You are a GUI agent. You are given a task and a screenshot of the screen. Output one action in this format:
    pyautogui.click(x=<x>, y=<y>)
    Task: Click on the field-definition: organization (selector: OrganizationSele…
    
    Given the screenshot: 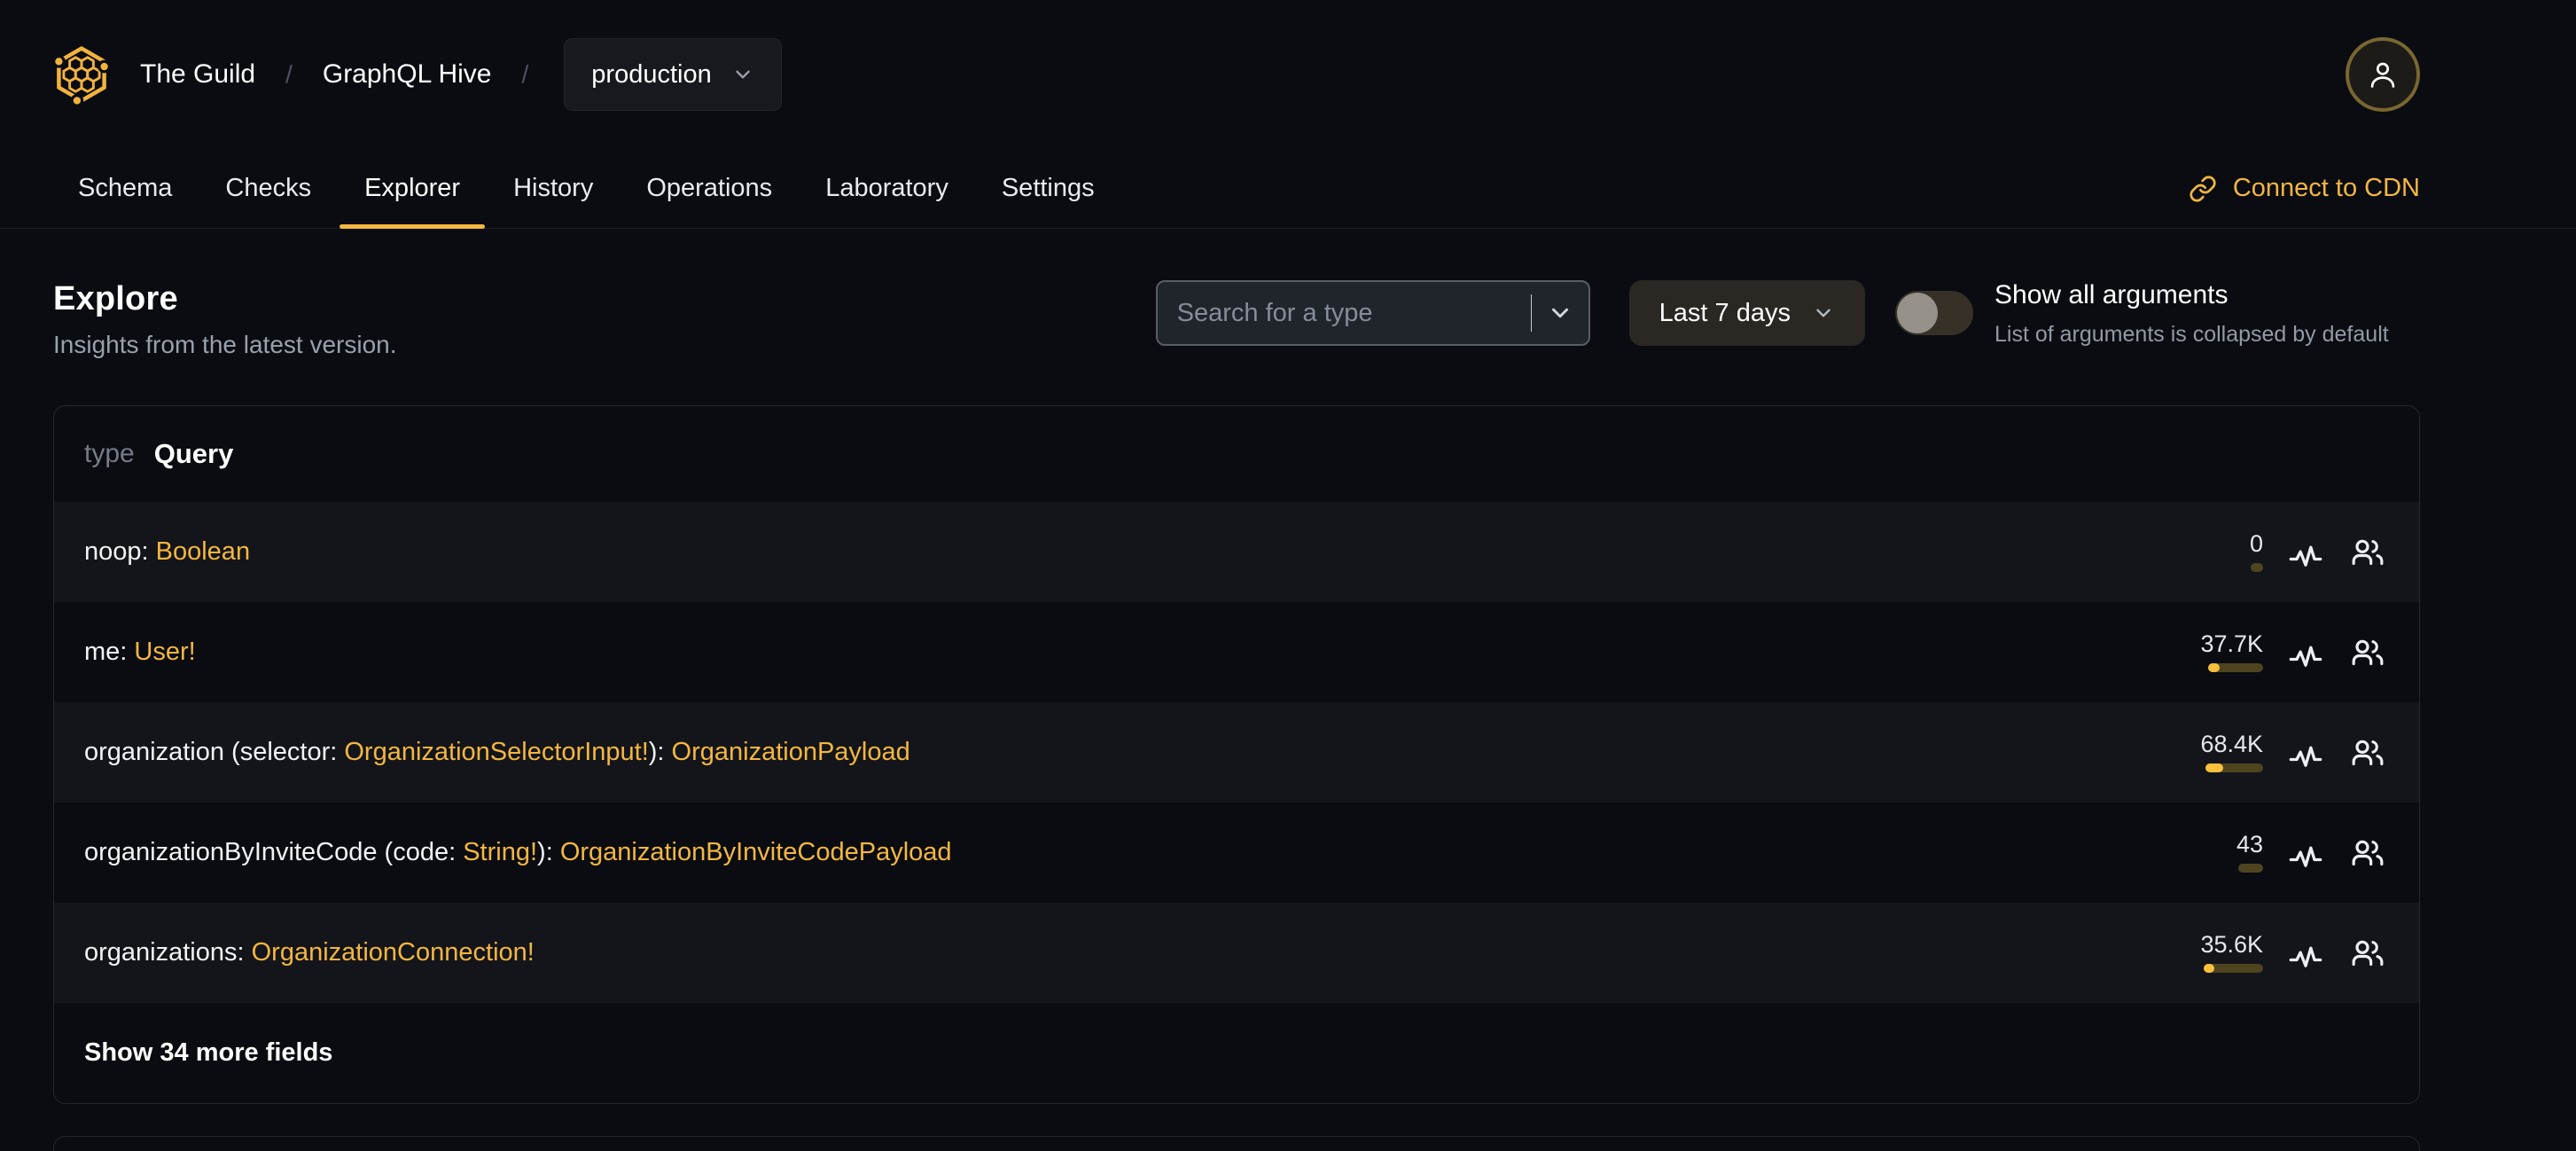 What is the action you would take?
    pyautogui.click(x=497, y=752)
    